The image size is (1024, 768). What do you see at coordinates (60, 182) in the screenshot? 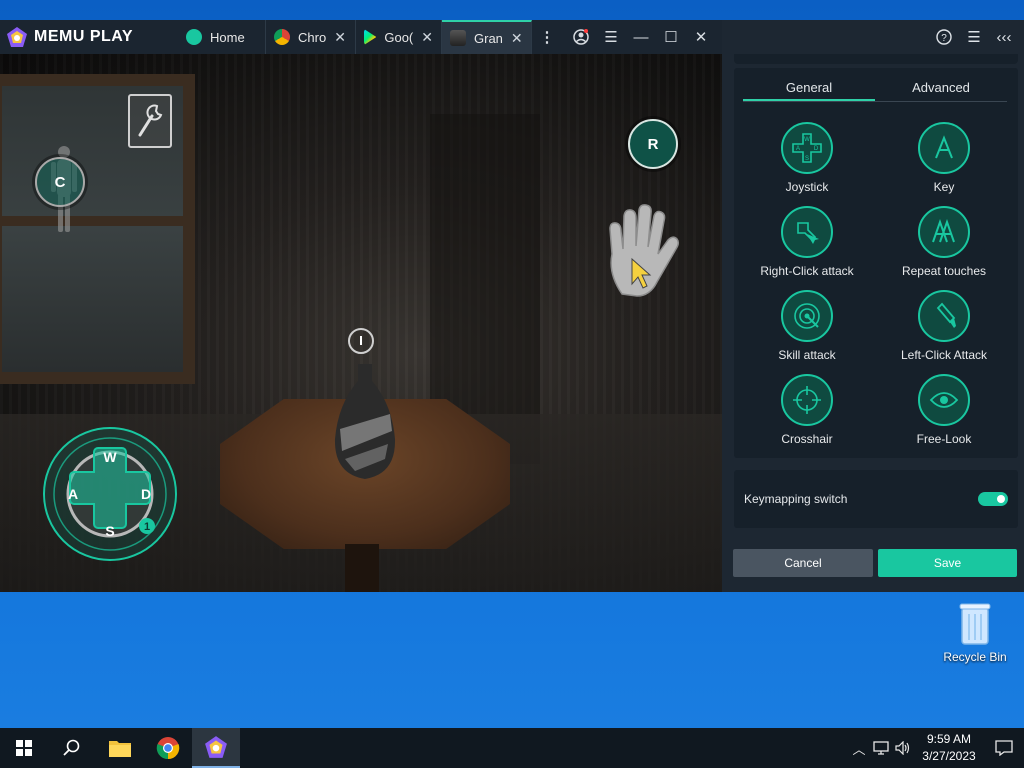
I see `hud-key-c: C` at bounding box center [60, 182].